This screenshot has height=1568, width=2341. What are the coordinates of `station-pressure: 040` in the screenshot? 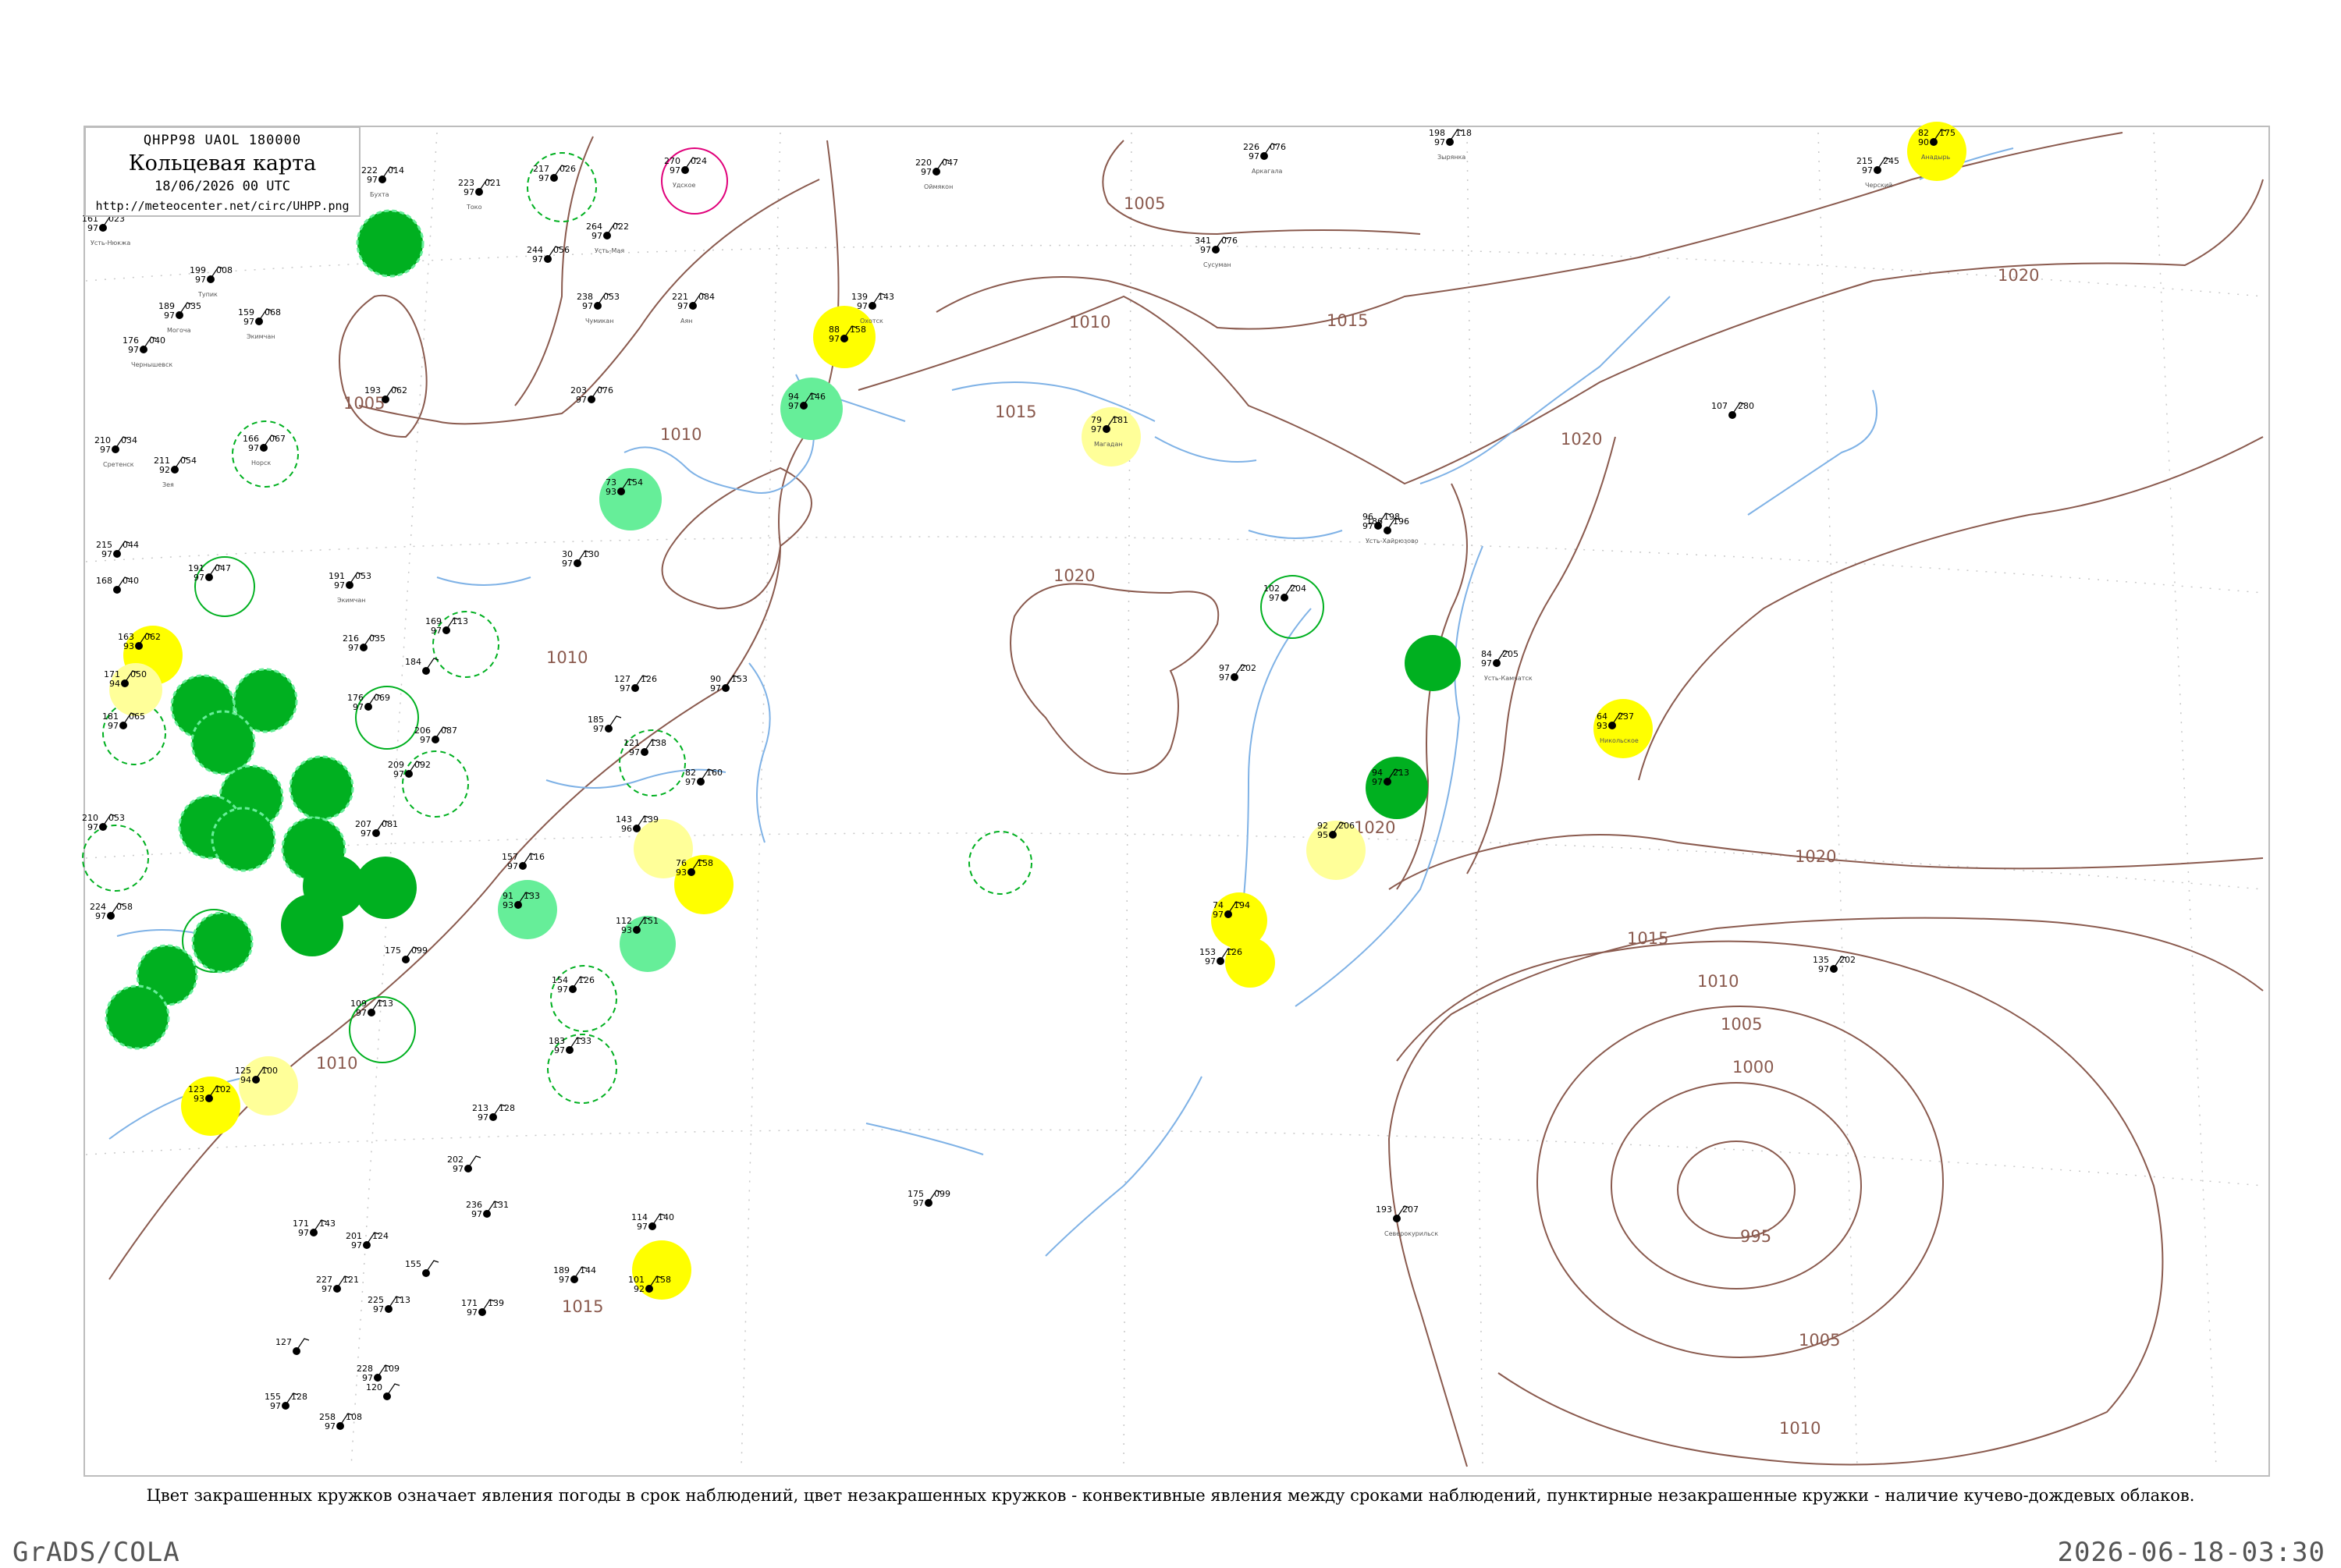 It's located at (157, 341).